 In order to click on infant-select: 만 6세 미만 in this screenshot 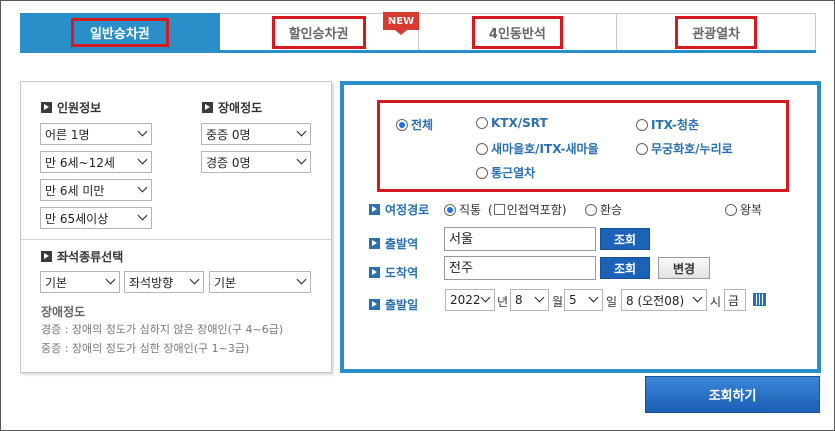, I will do `click(96, 190)`.